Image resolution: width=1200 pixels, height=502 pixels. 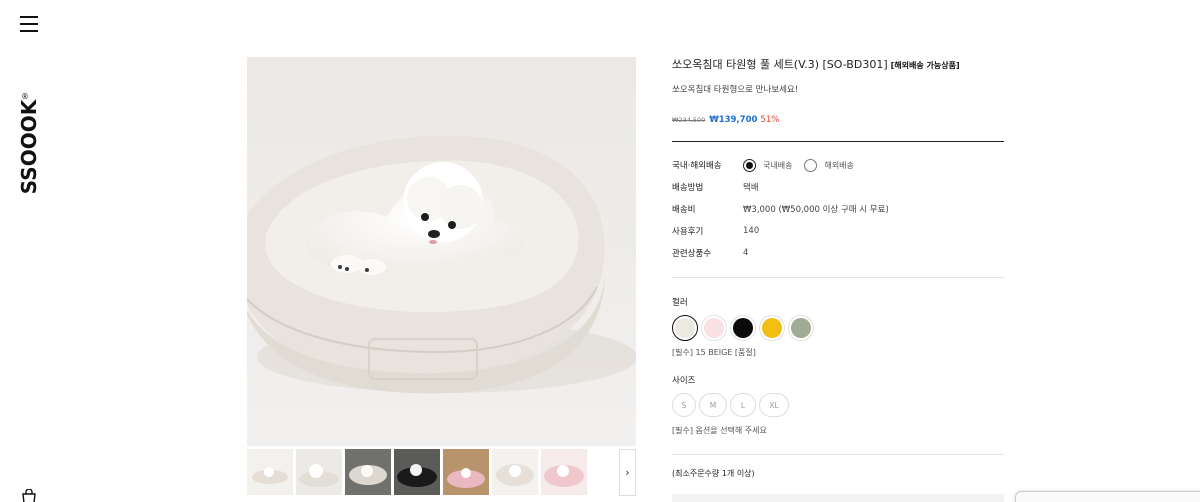 I want to click on spec-reviews: 사용후기 140, so click(x=838, y=231).